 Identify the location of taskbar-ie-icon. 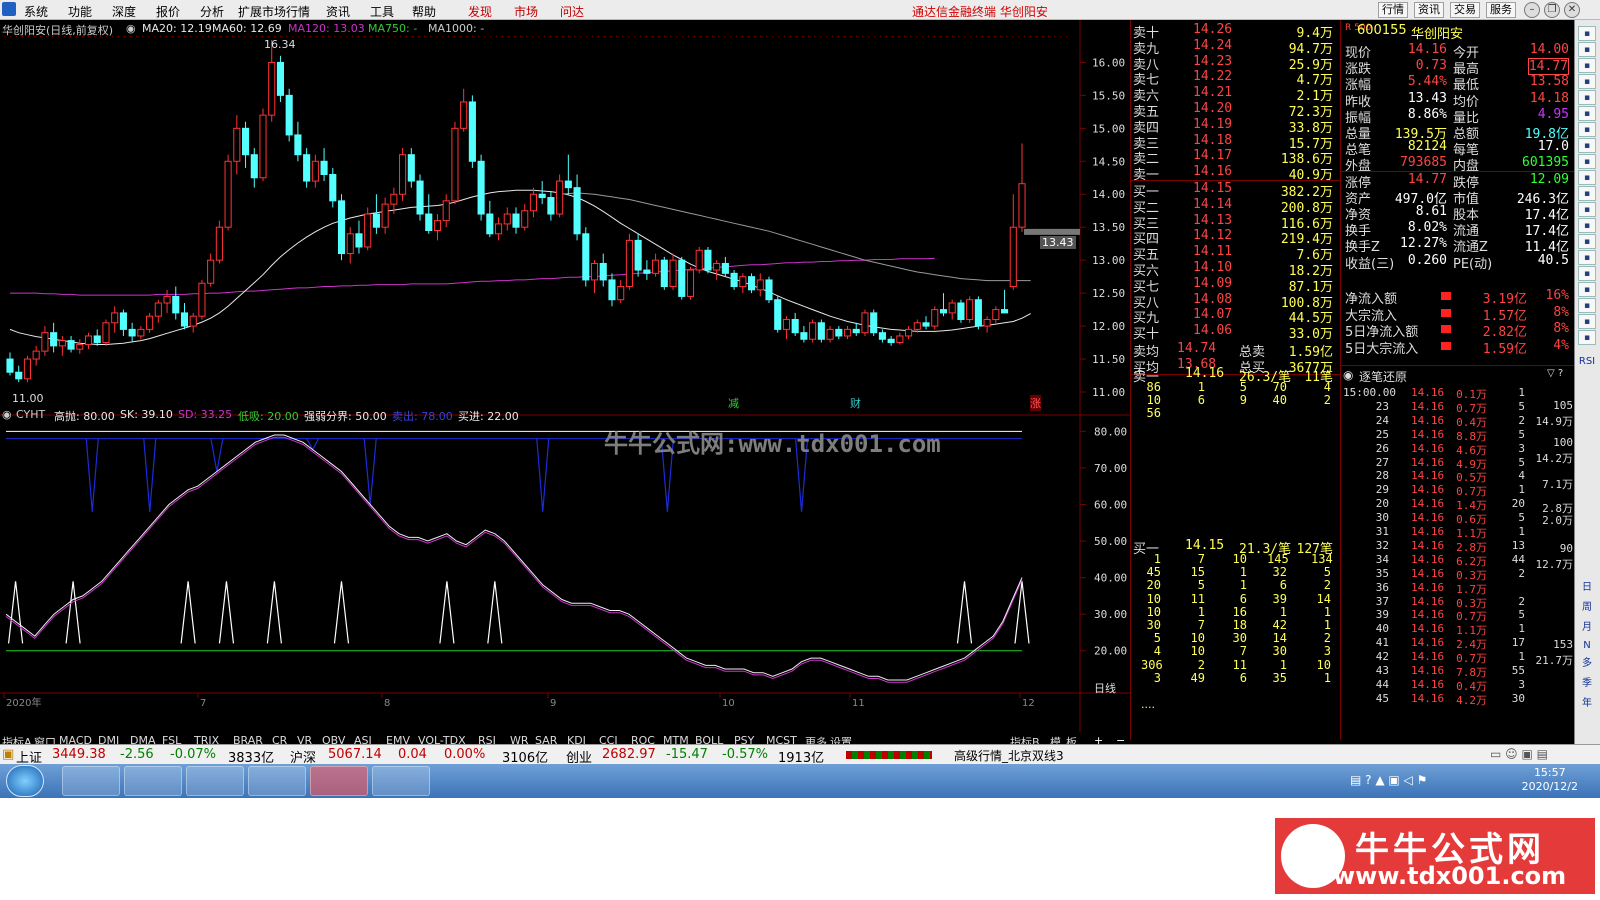
(277, 781).